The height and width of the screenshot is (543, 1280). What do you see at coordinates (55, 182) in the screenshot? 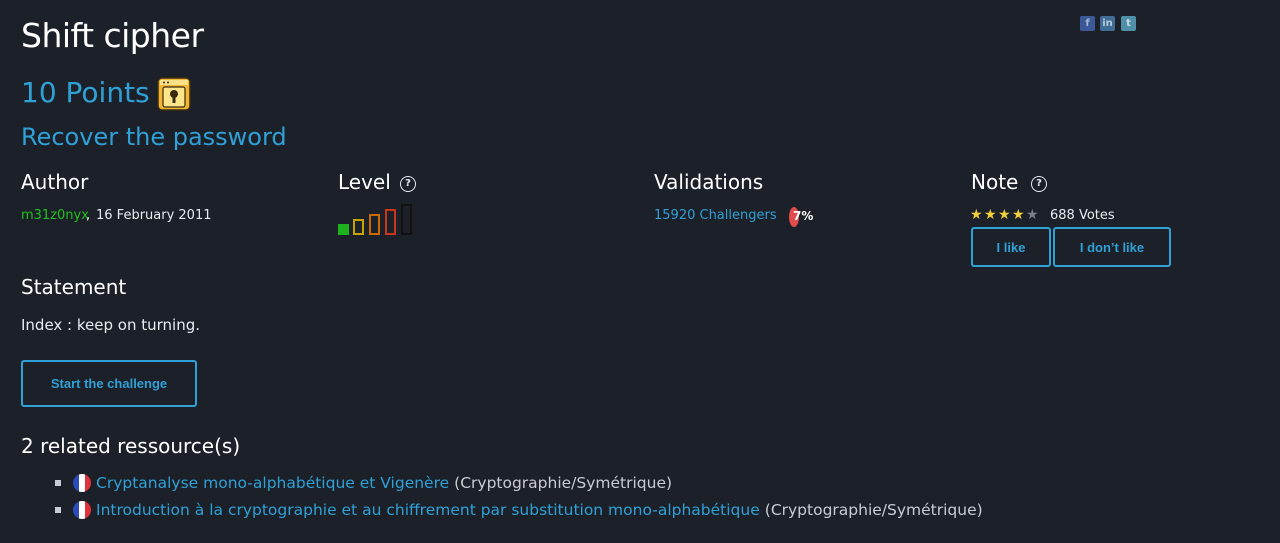
I see `author-heading: Author` at bounding box center [55, 182].